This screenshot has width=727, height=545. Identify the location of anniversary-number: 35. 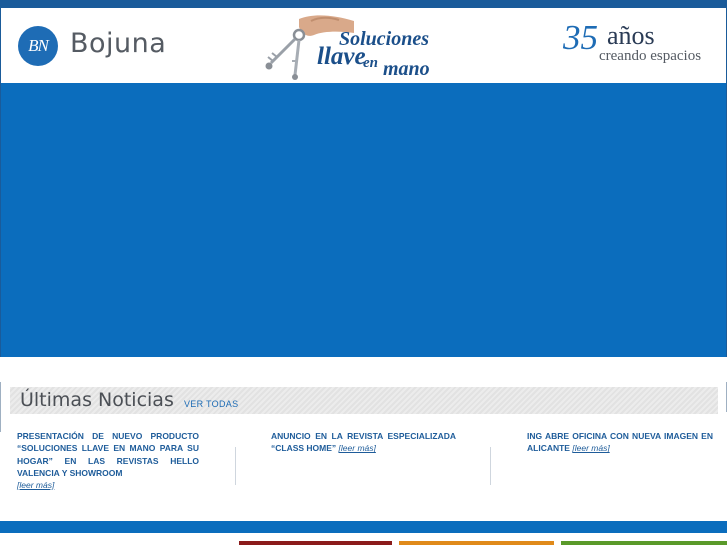
(580, 37).